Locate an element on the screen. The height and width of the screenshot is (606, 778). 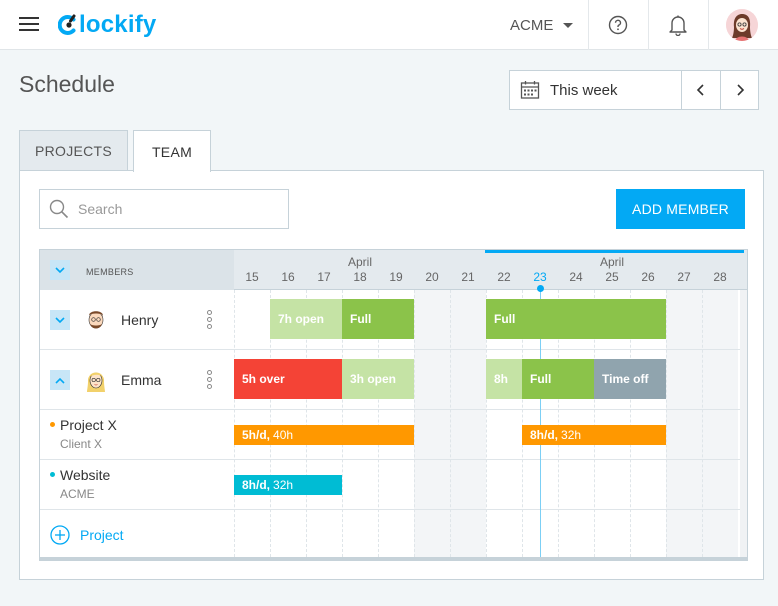
assignment-total: 40h is located at coordinates (283, 435).